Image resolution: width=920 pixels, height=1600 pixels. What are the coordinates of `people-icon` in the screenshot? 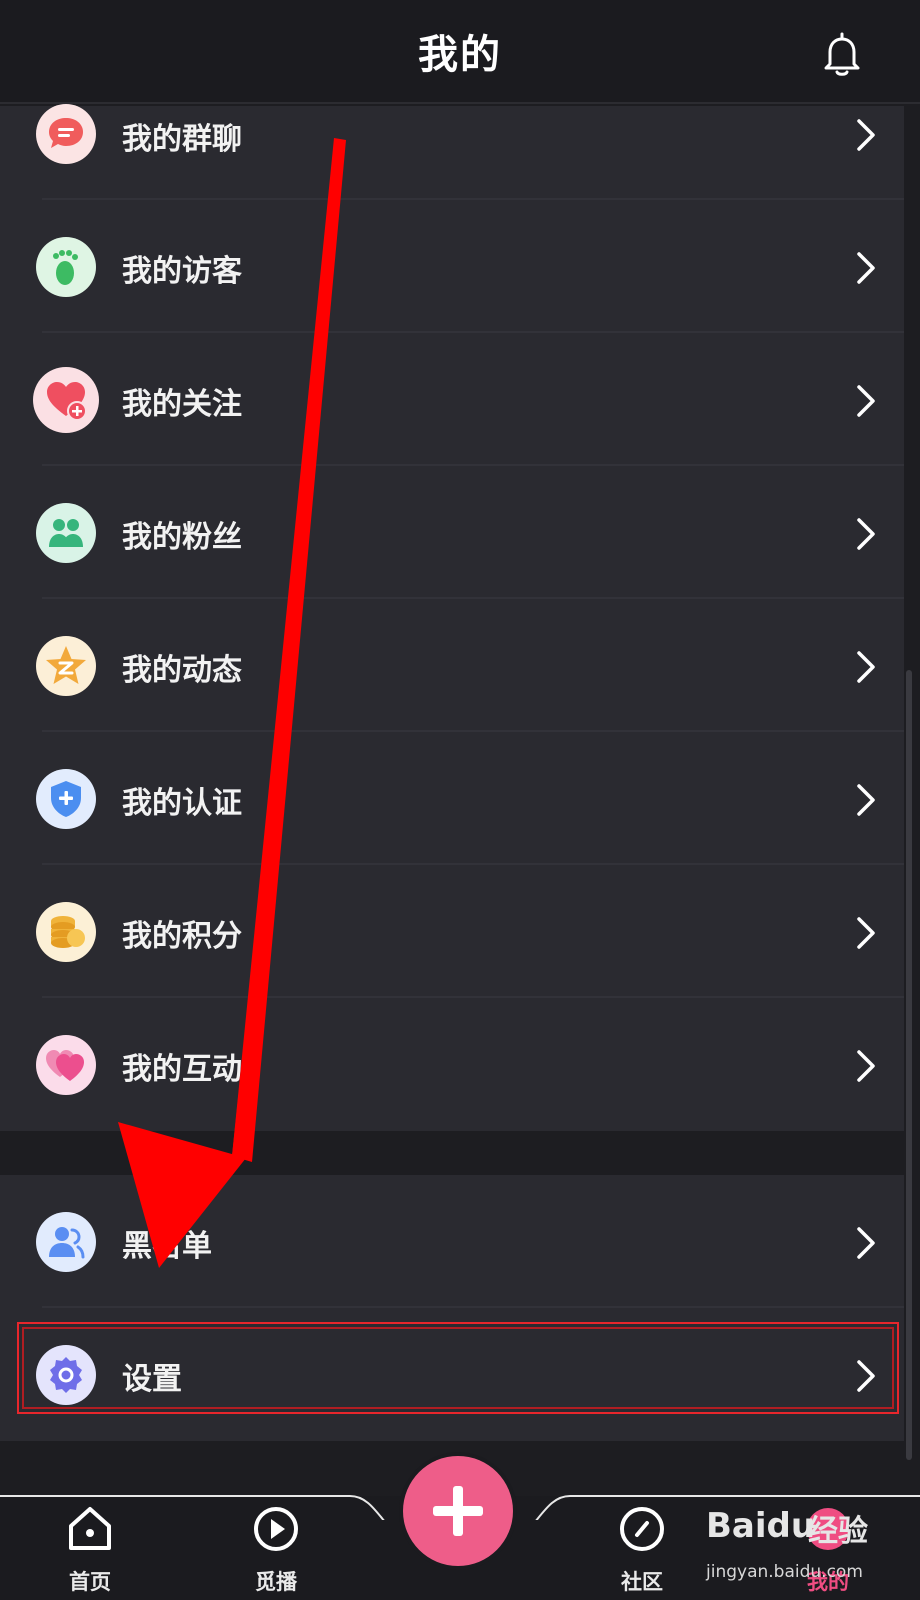 It's located at (66, 533).